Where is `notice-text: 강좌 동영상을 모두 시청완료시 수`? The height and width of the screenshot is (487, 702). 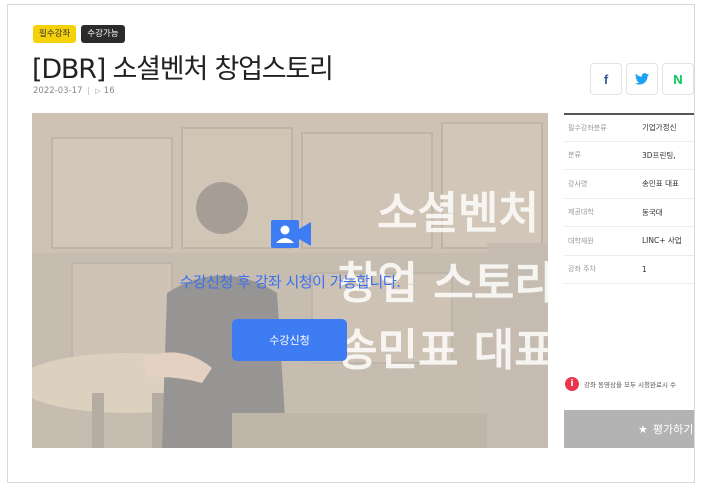
notice-text: 강좌 동영상을 모두 시청완료시 수 is located at coordinates (630, 385).